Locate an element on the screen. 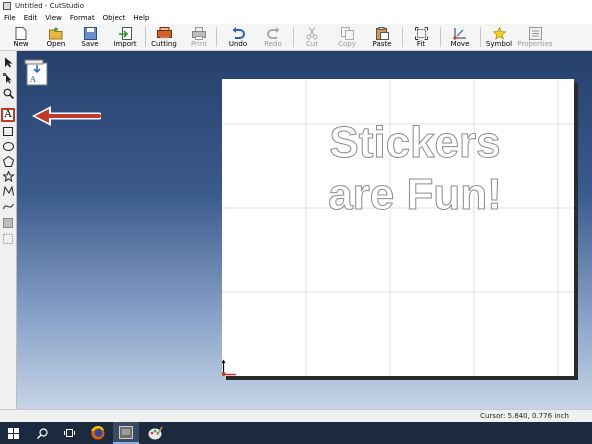 Image resolution: width=592 pixels, height=444 pixels. title-bar: Untitled - CutStudio is located at coordinates (296, 6).